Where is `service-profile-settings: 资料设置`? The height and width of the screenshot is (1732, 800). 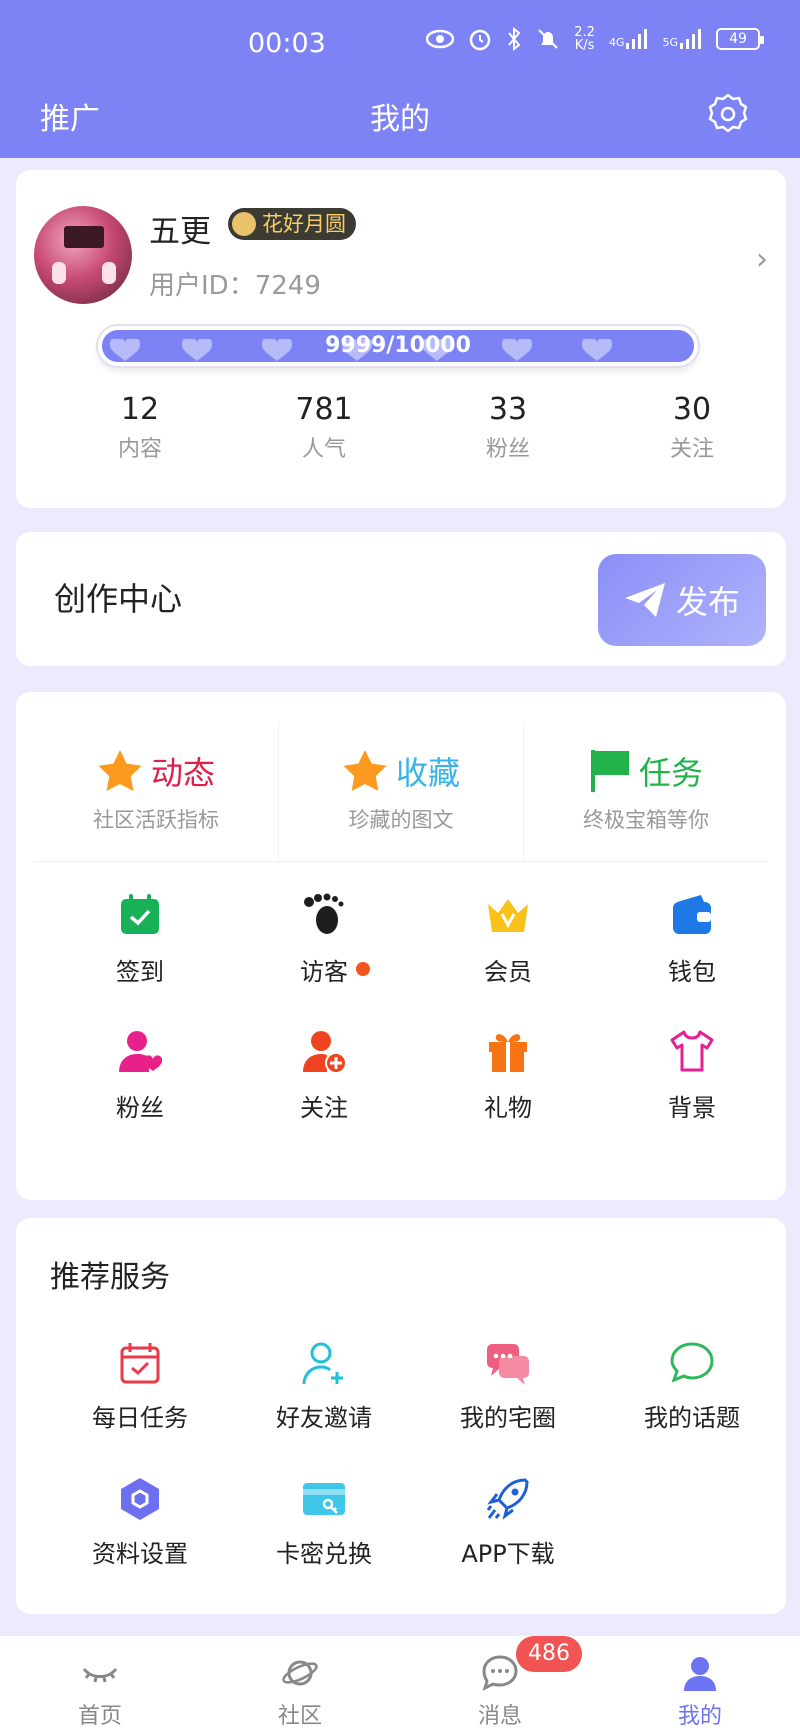
service-profile-settings: 资料设置 is located at coordinates (140, 1544).